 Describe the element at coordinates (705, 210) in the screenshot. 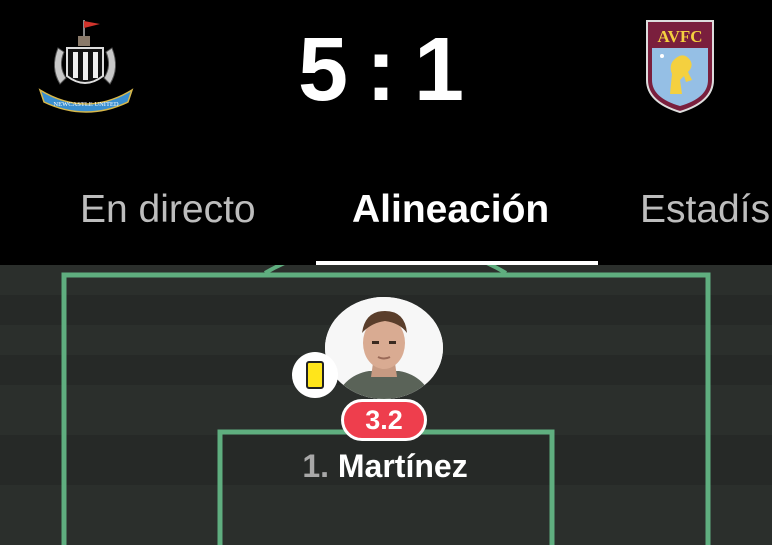

I see `tab-stats: Estadís` at that location.